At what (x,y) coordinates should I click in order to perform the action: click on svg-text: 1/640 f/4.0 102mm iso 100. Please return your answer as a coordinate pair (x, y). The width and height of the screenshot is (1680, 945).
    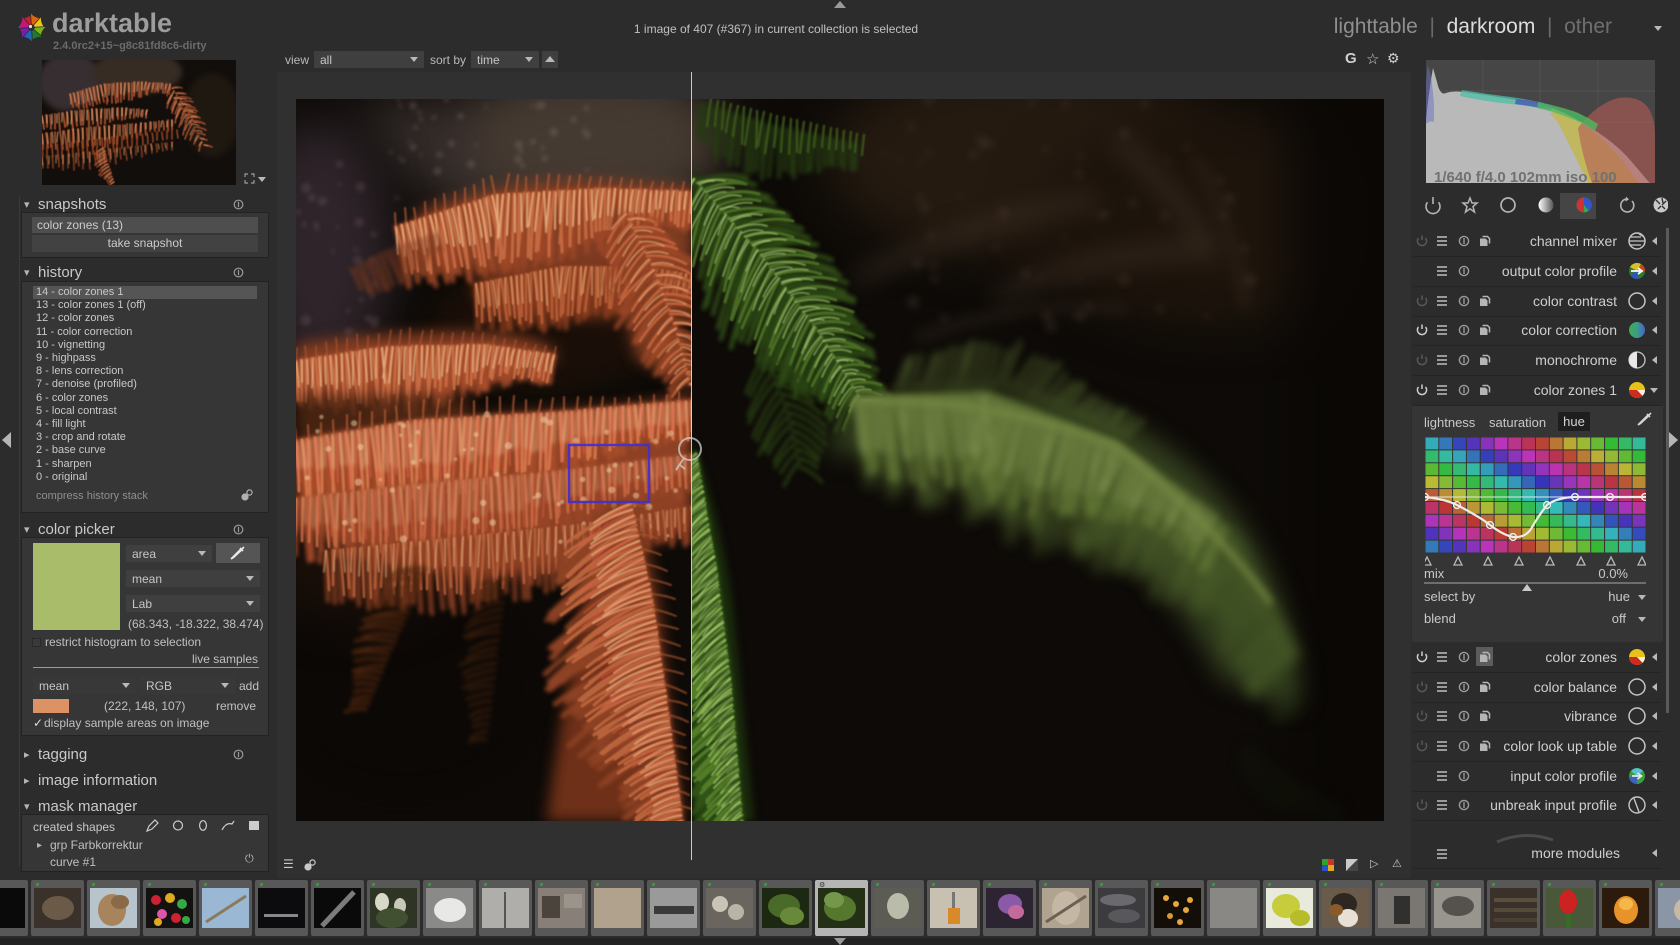
    Looking at the image, I should click on (1525, 176).